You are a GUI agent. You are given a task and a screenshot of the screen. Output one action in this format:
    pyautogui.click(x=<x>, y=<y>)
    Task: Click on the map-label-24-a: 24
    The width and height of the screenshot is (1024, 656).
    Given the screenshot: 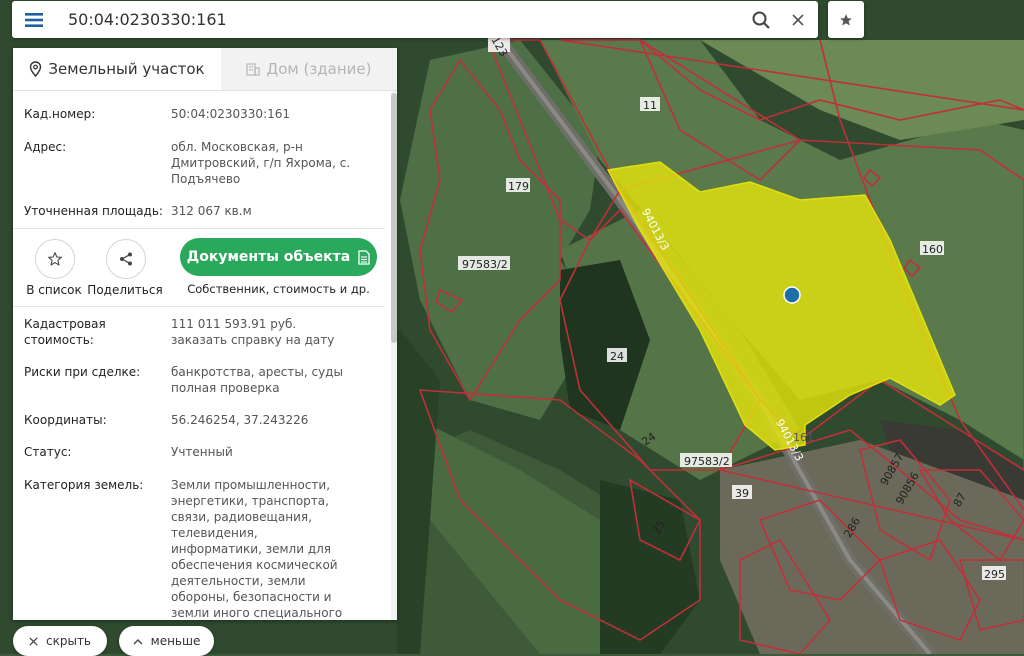 What is the action you would take?
    pyautogui.click(x=617, y=356)
    